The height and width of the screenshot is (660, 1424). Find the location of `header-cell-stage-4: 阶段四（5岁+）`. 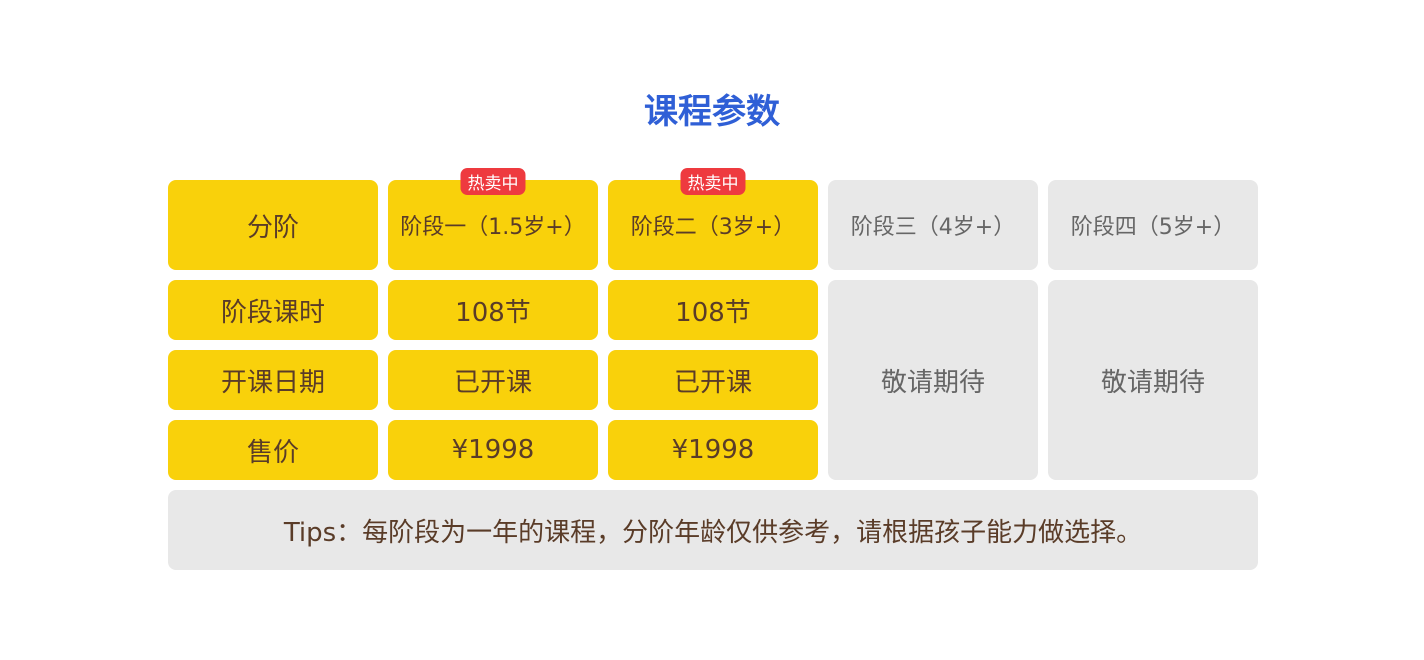

header-cell-stage-4: 阶段四（5岁+） is located at coordinates (1153, 225).